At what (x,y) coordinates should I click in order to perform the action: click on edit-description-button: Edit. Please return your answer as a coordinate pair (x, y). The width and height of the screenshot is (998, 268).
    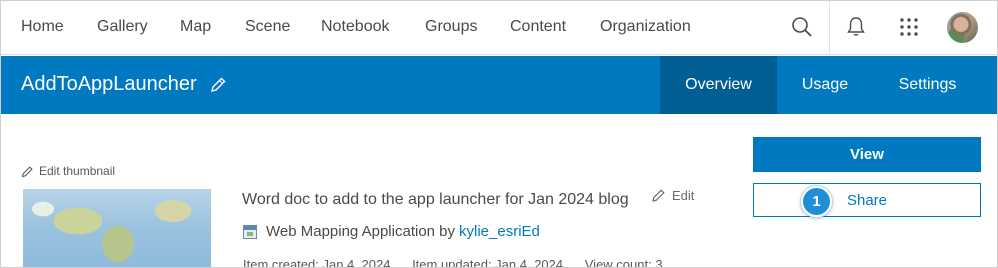
    Looking at the image, I should click on (672, 195).